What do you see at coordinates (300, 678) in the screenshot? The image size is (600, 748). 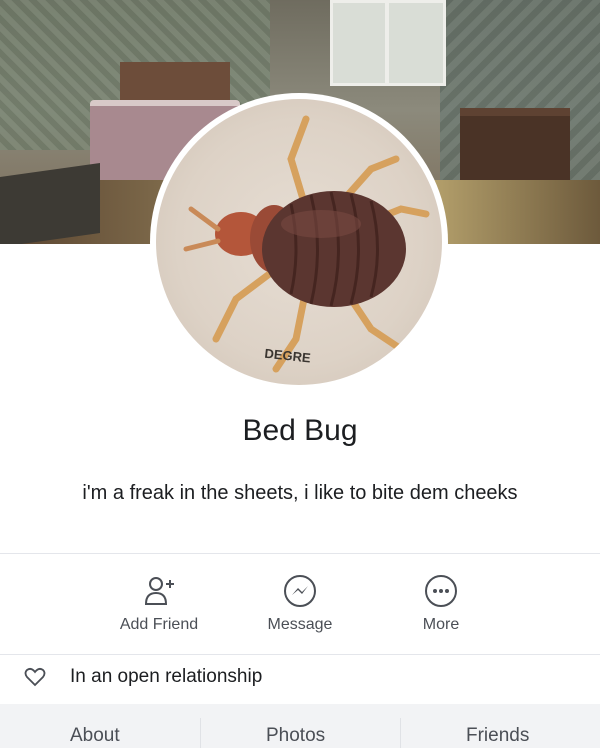 I see `relationship-status: In an open relationship` at bounding box center [300, 678].